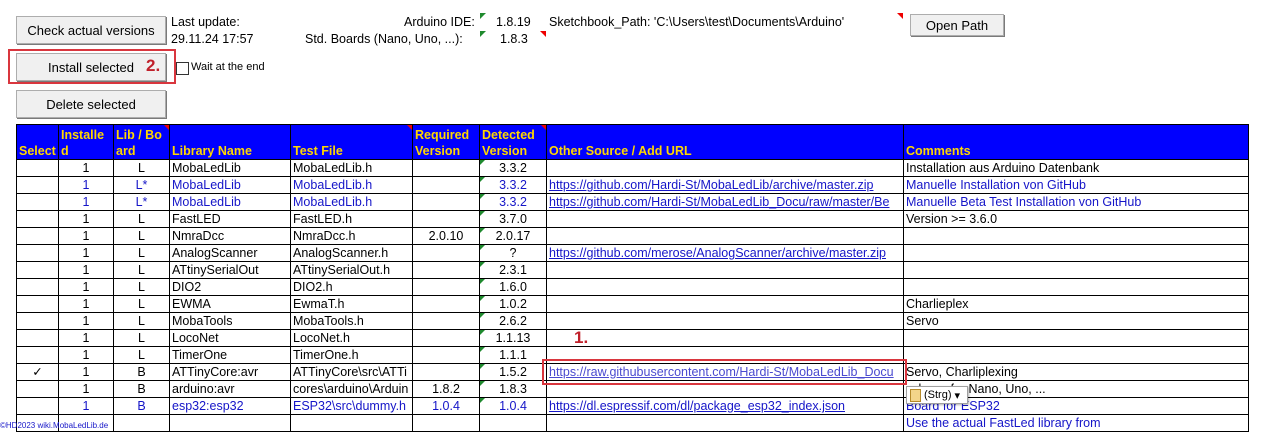  What do you see at coordinates (91, 104) in the screenshot?
I see `delete-selected-button: Delete selected` at bounding box center [91, 104].